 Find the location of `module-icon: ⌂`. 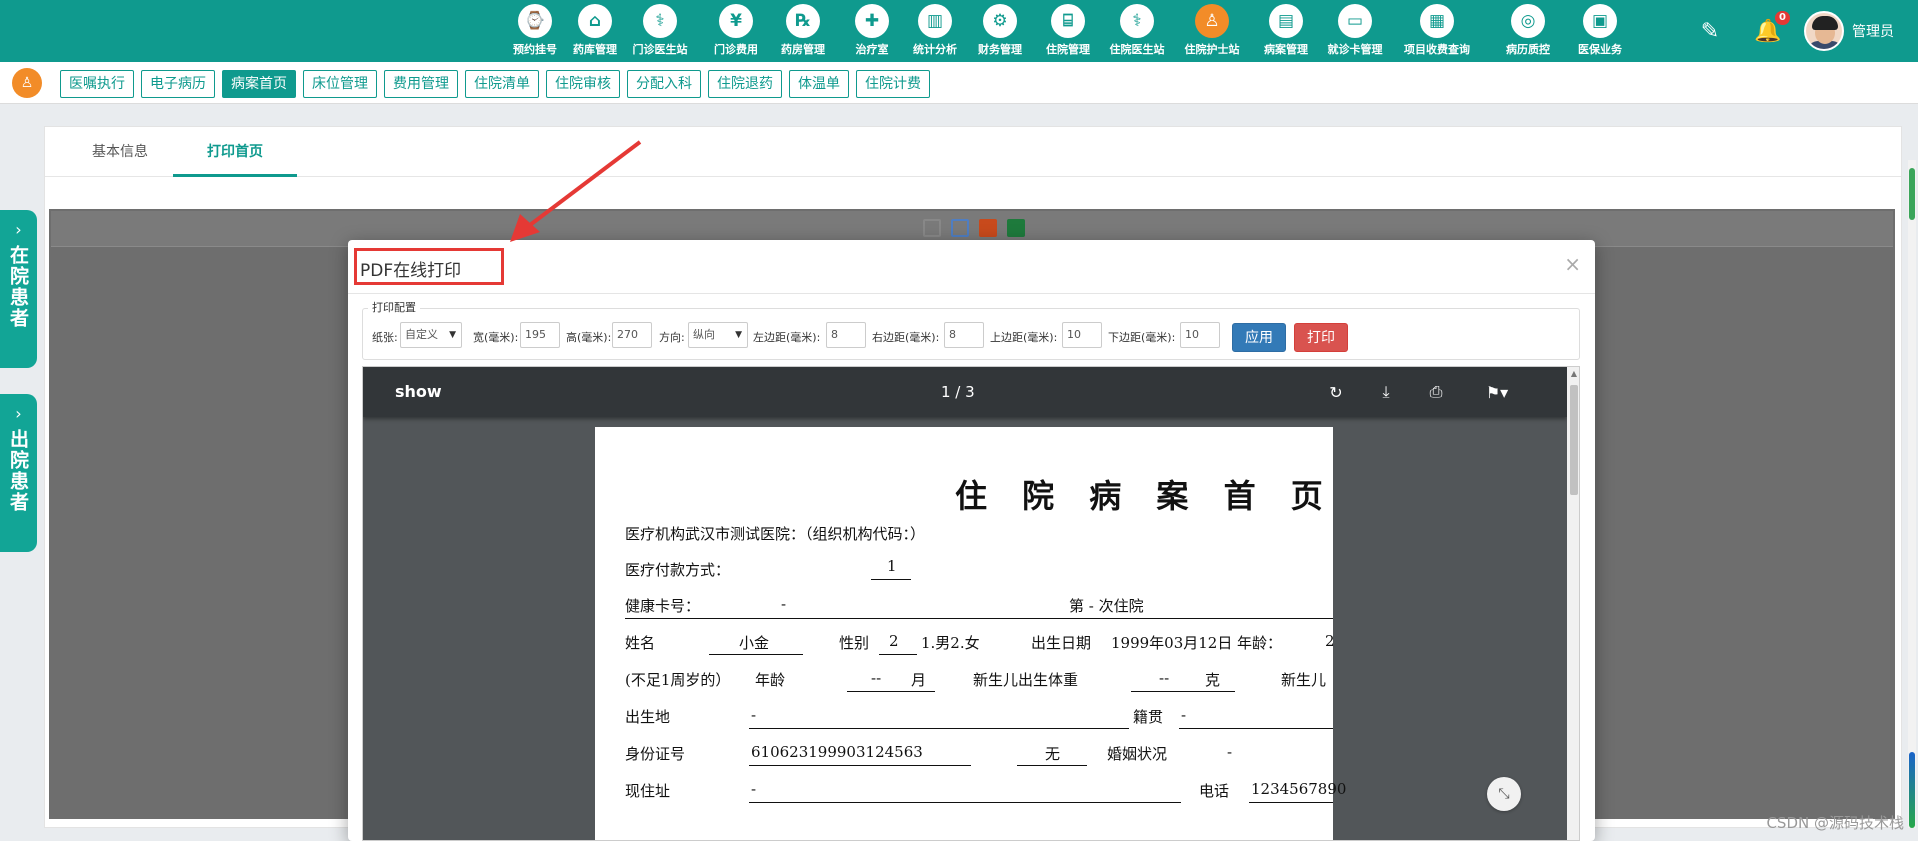

module-icon: ⌂ is located at coordinates (595, 21).